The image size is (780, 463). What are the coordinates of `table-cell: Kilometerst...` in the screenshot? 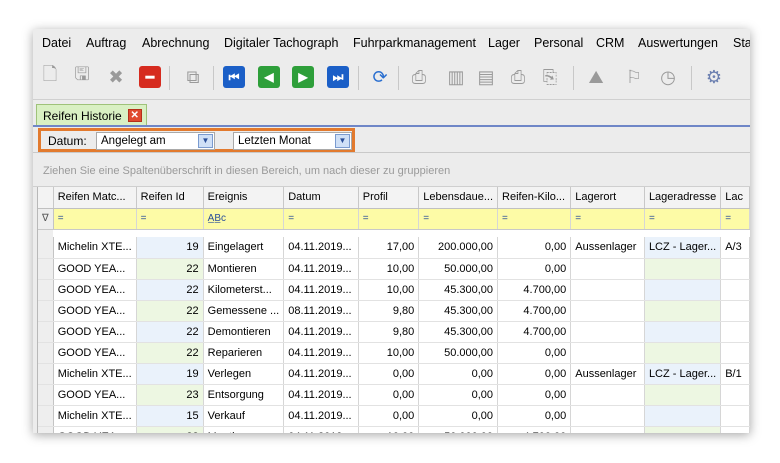 It's located at (244, 290).